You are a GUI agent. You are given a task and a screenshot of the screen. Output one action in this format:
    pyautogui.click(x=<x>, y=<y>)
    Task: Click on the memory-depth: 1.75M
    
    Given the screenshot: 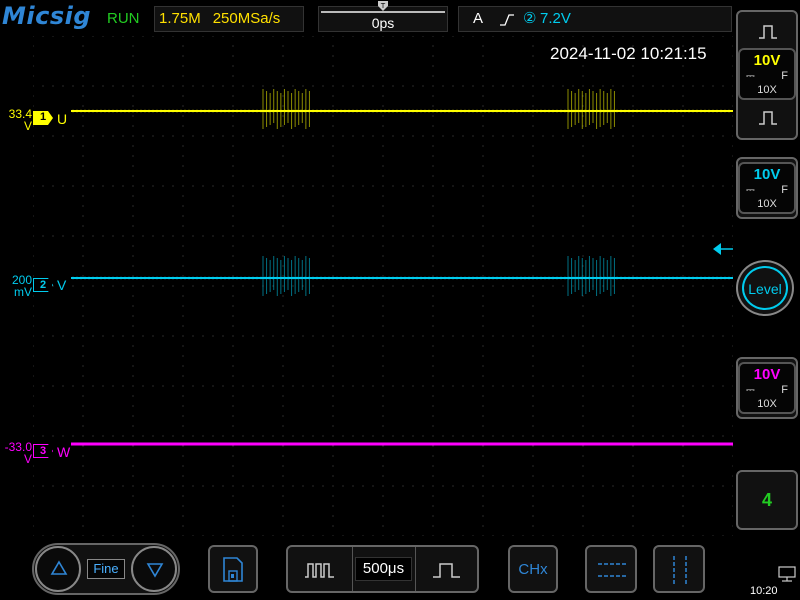 What is the action you would take?
    pyautogui.click(x=180, y=18)
    